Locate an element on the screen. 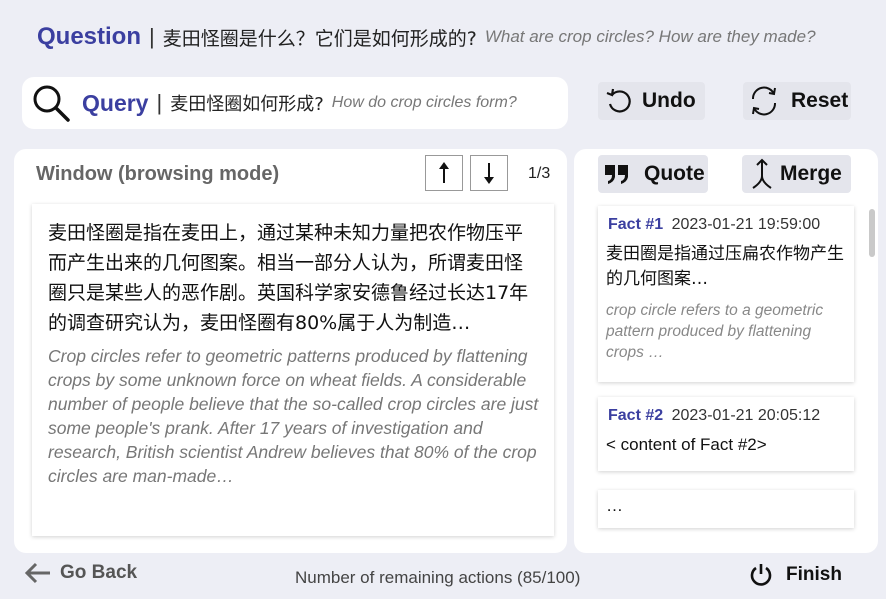 This screenshot has height=599, width=886. power-icon is located at coordinates (761, 575).